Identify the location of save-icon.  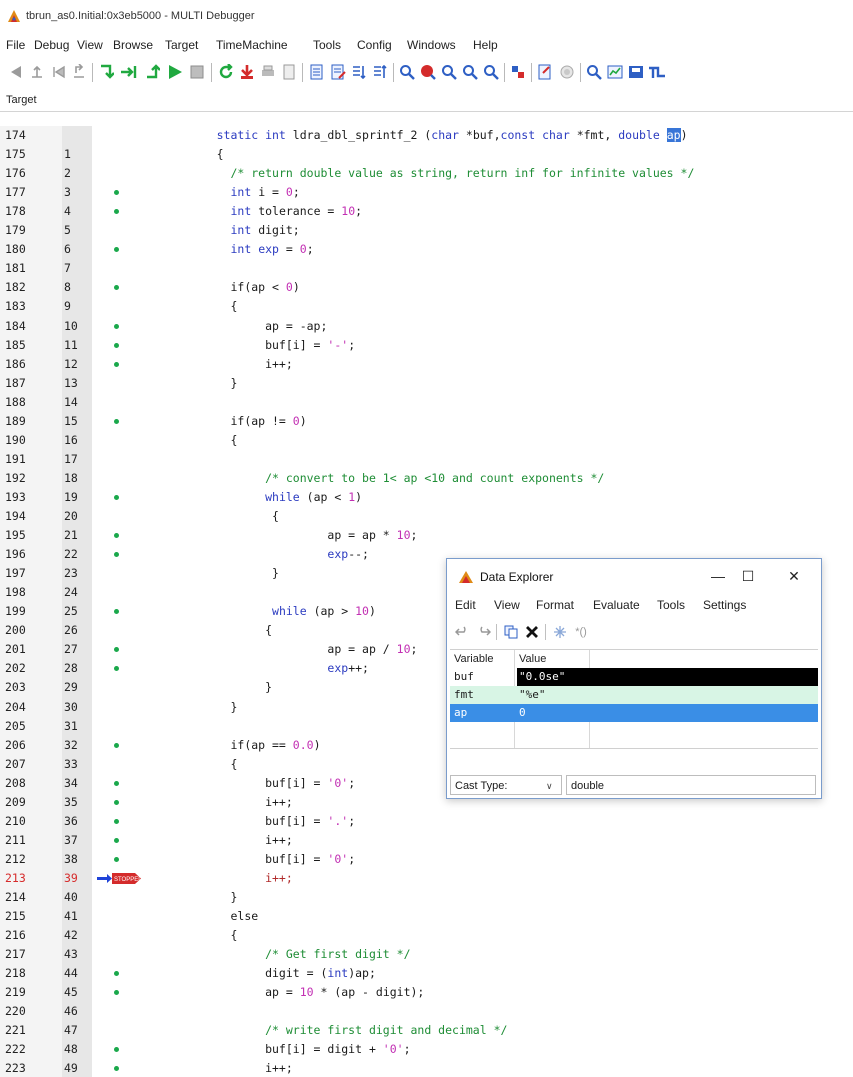
(636, 72).